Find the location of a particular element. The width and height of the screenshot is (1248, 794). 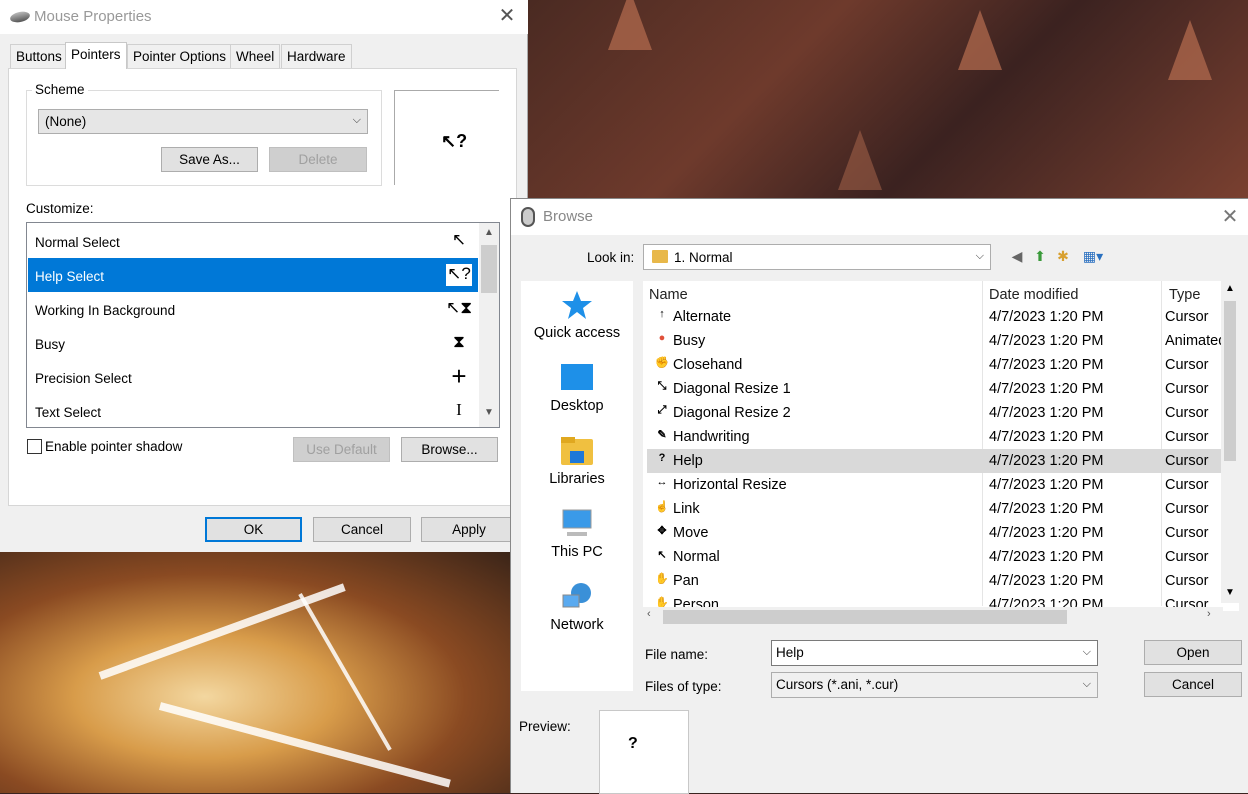

cursor-file-icon: ☝ is located at coordinates (662, 507).